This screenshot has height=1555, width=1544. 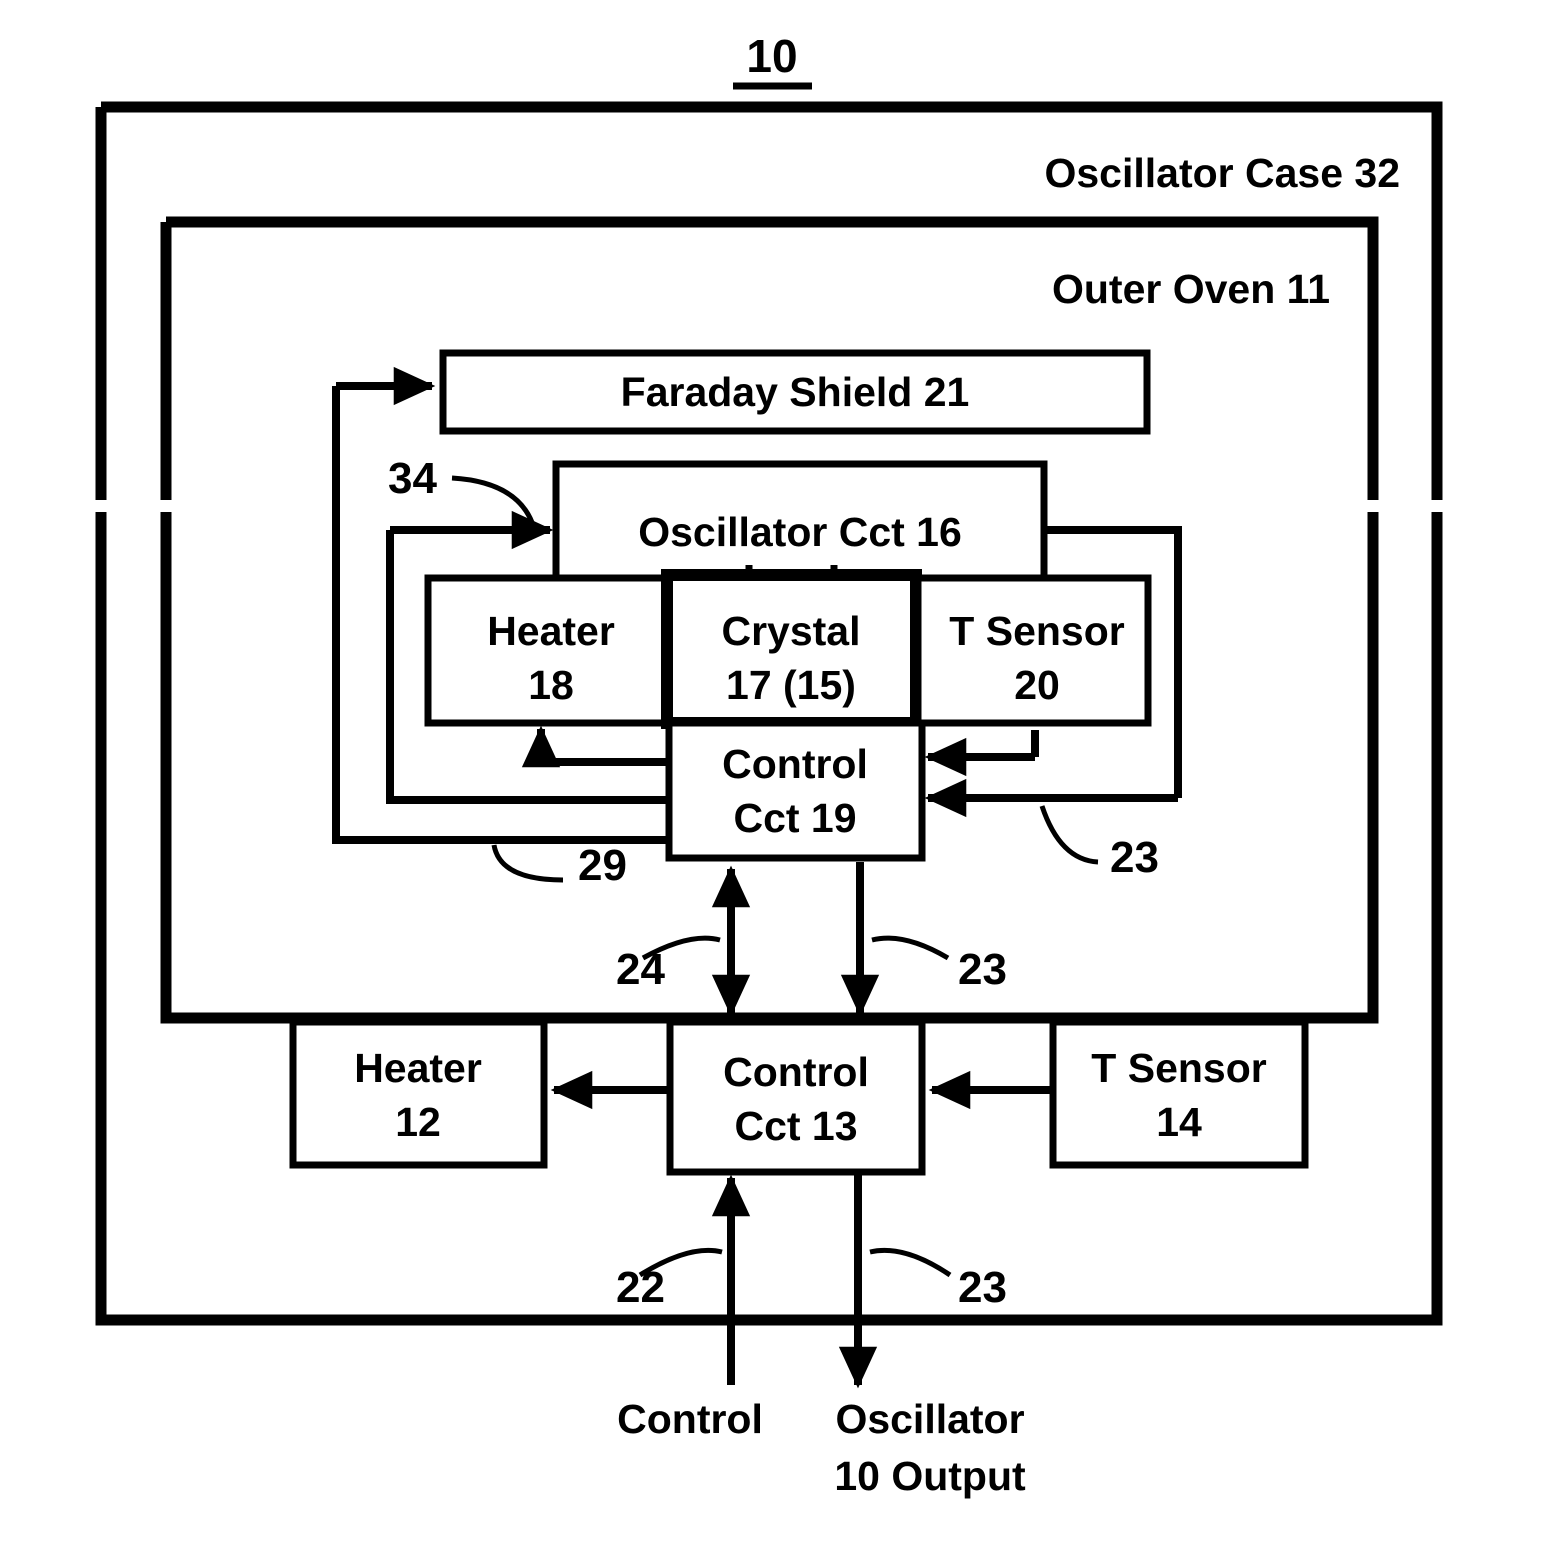 I want to click on outer-control-label-line1: Control, so click(x=796, y=1072).